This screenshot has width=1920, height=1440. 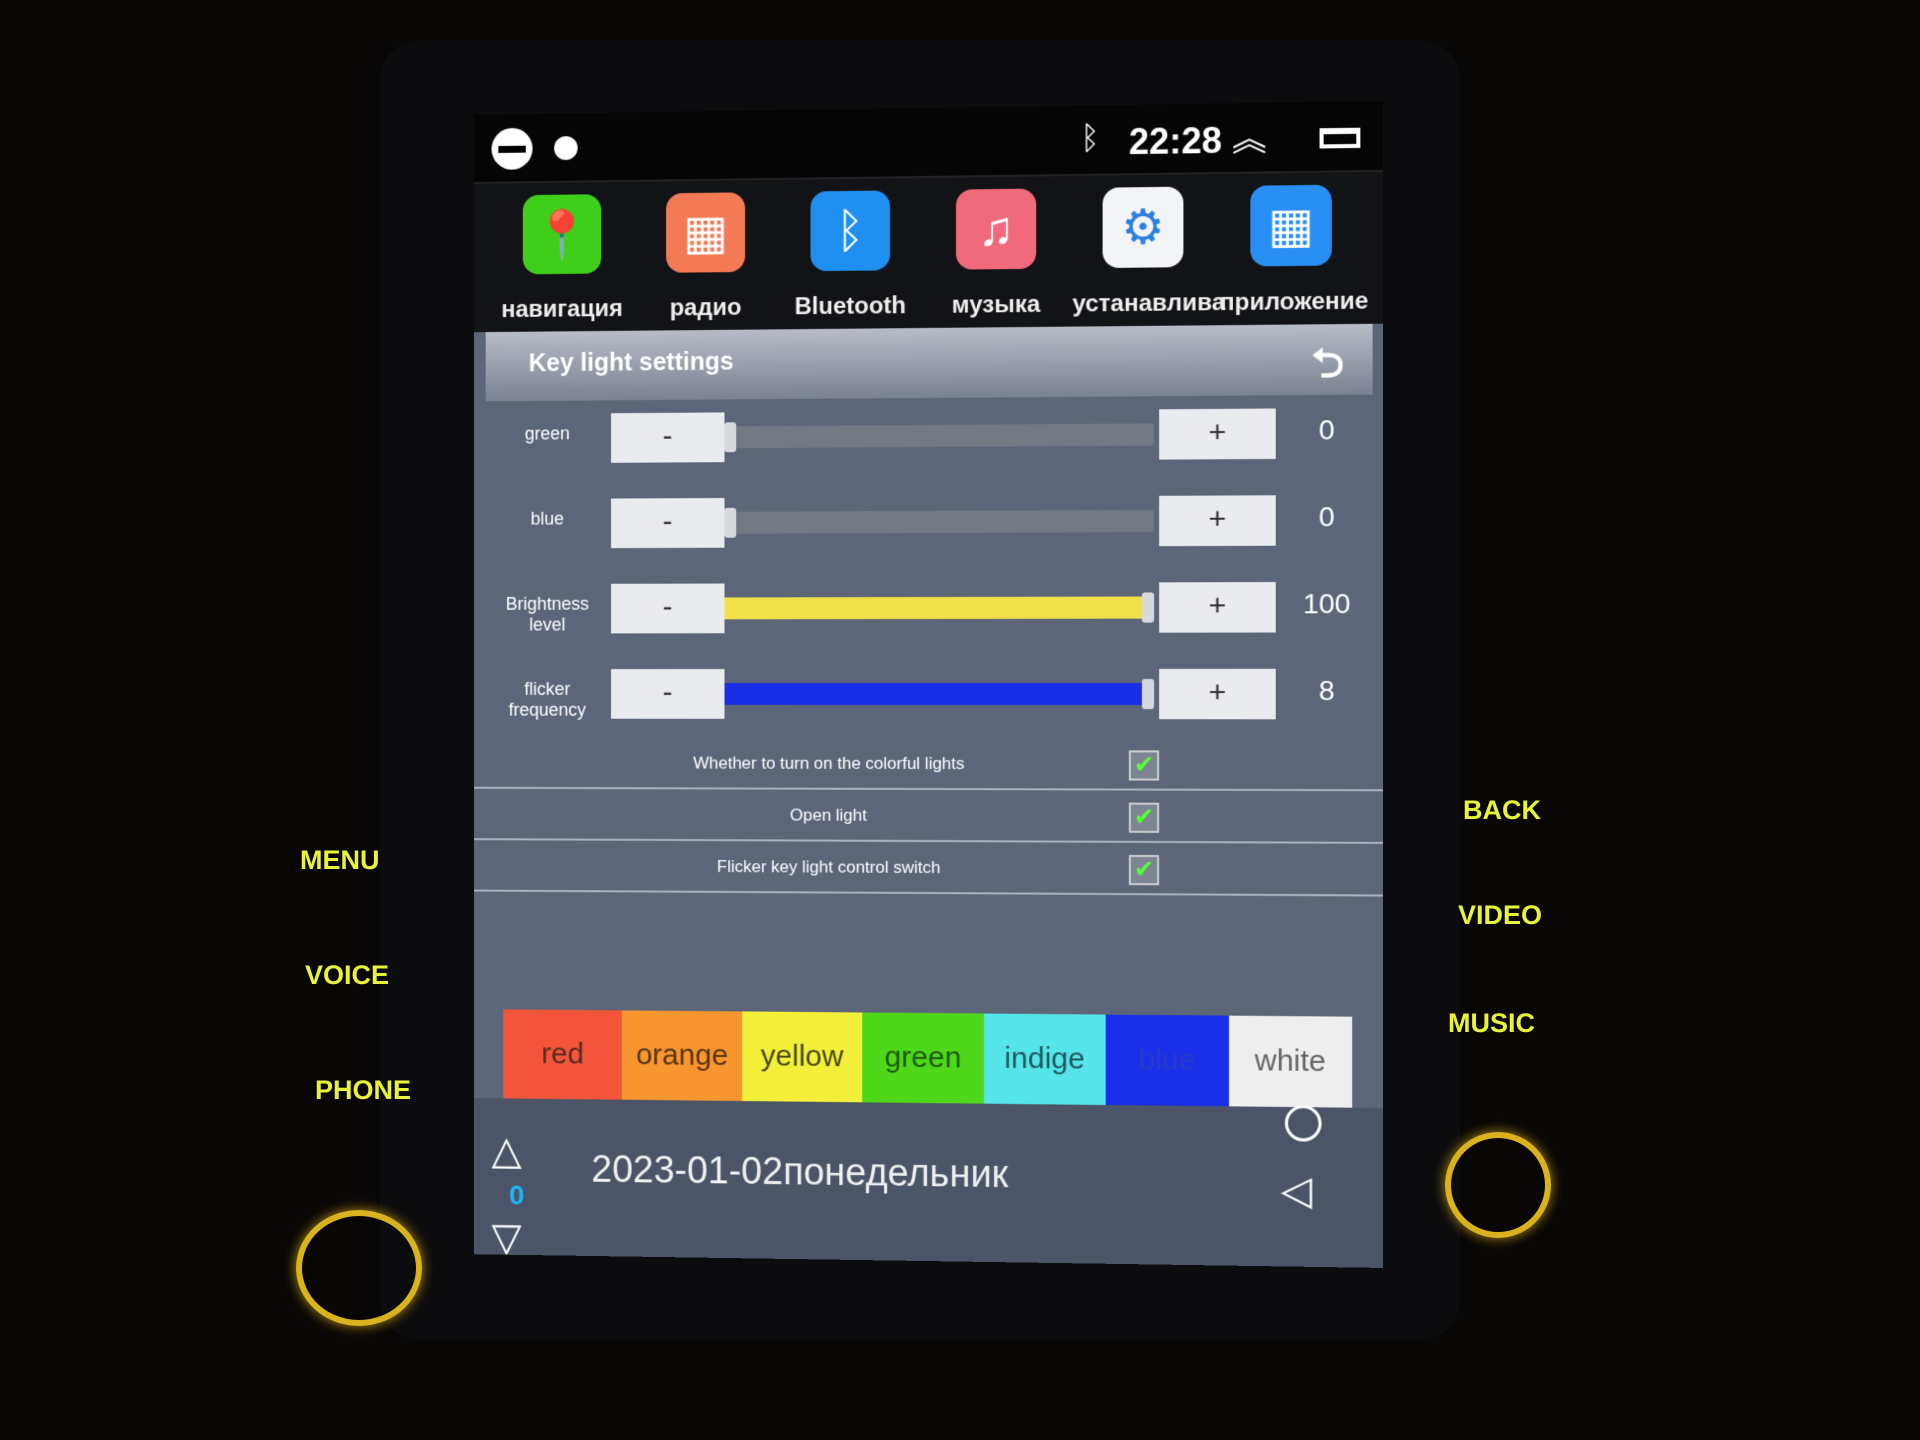 I want to click on app-map-pin: 📍 навигация, so click(x=561, y=259).